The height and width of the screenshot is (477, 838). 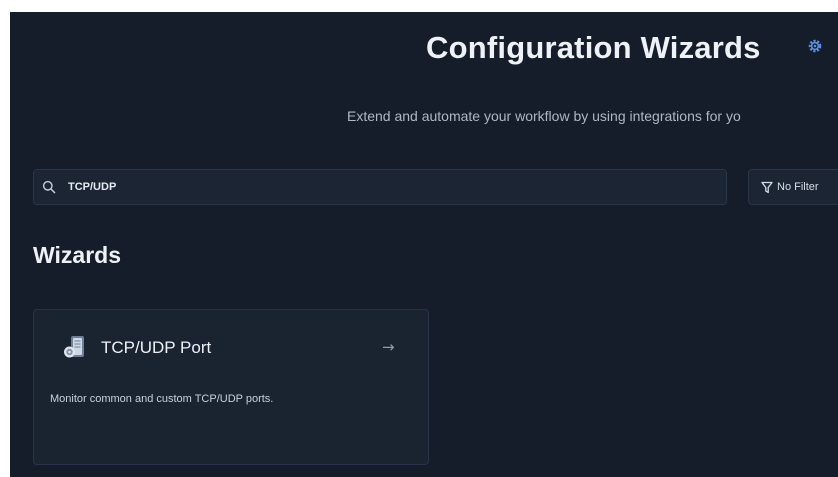 What do you see at coordinates (75, 347) in the screenshot?
I see `server-port-icon` at bounding box center [75, 347].